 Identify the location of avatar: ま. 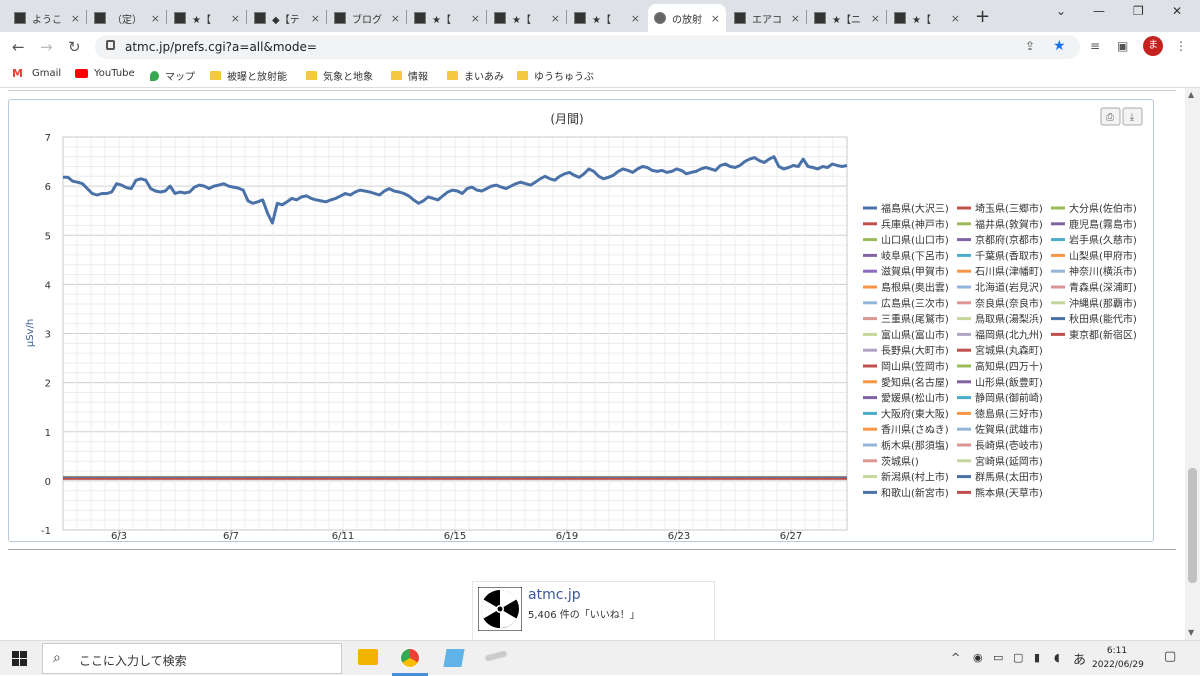
(1153, 46).